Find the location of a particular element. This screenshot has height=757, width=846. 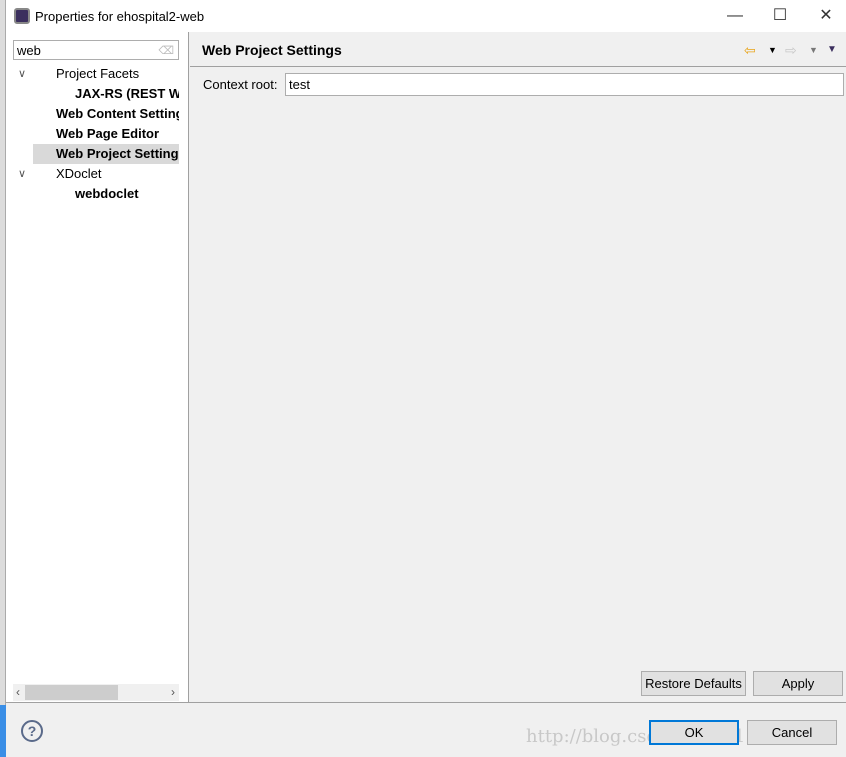

back-arrow-icon: ⇦ is located at coordinates (750, 50).